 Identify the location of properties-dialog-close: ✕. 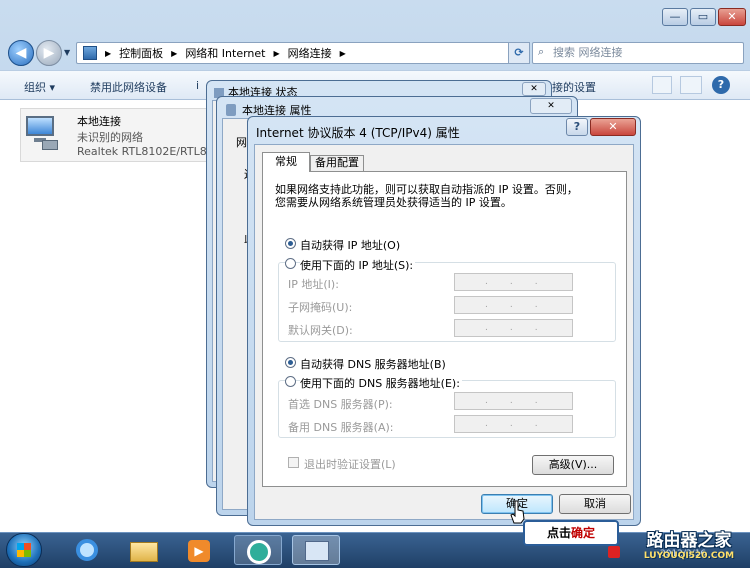
(551, 106).